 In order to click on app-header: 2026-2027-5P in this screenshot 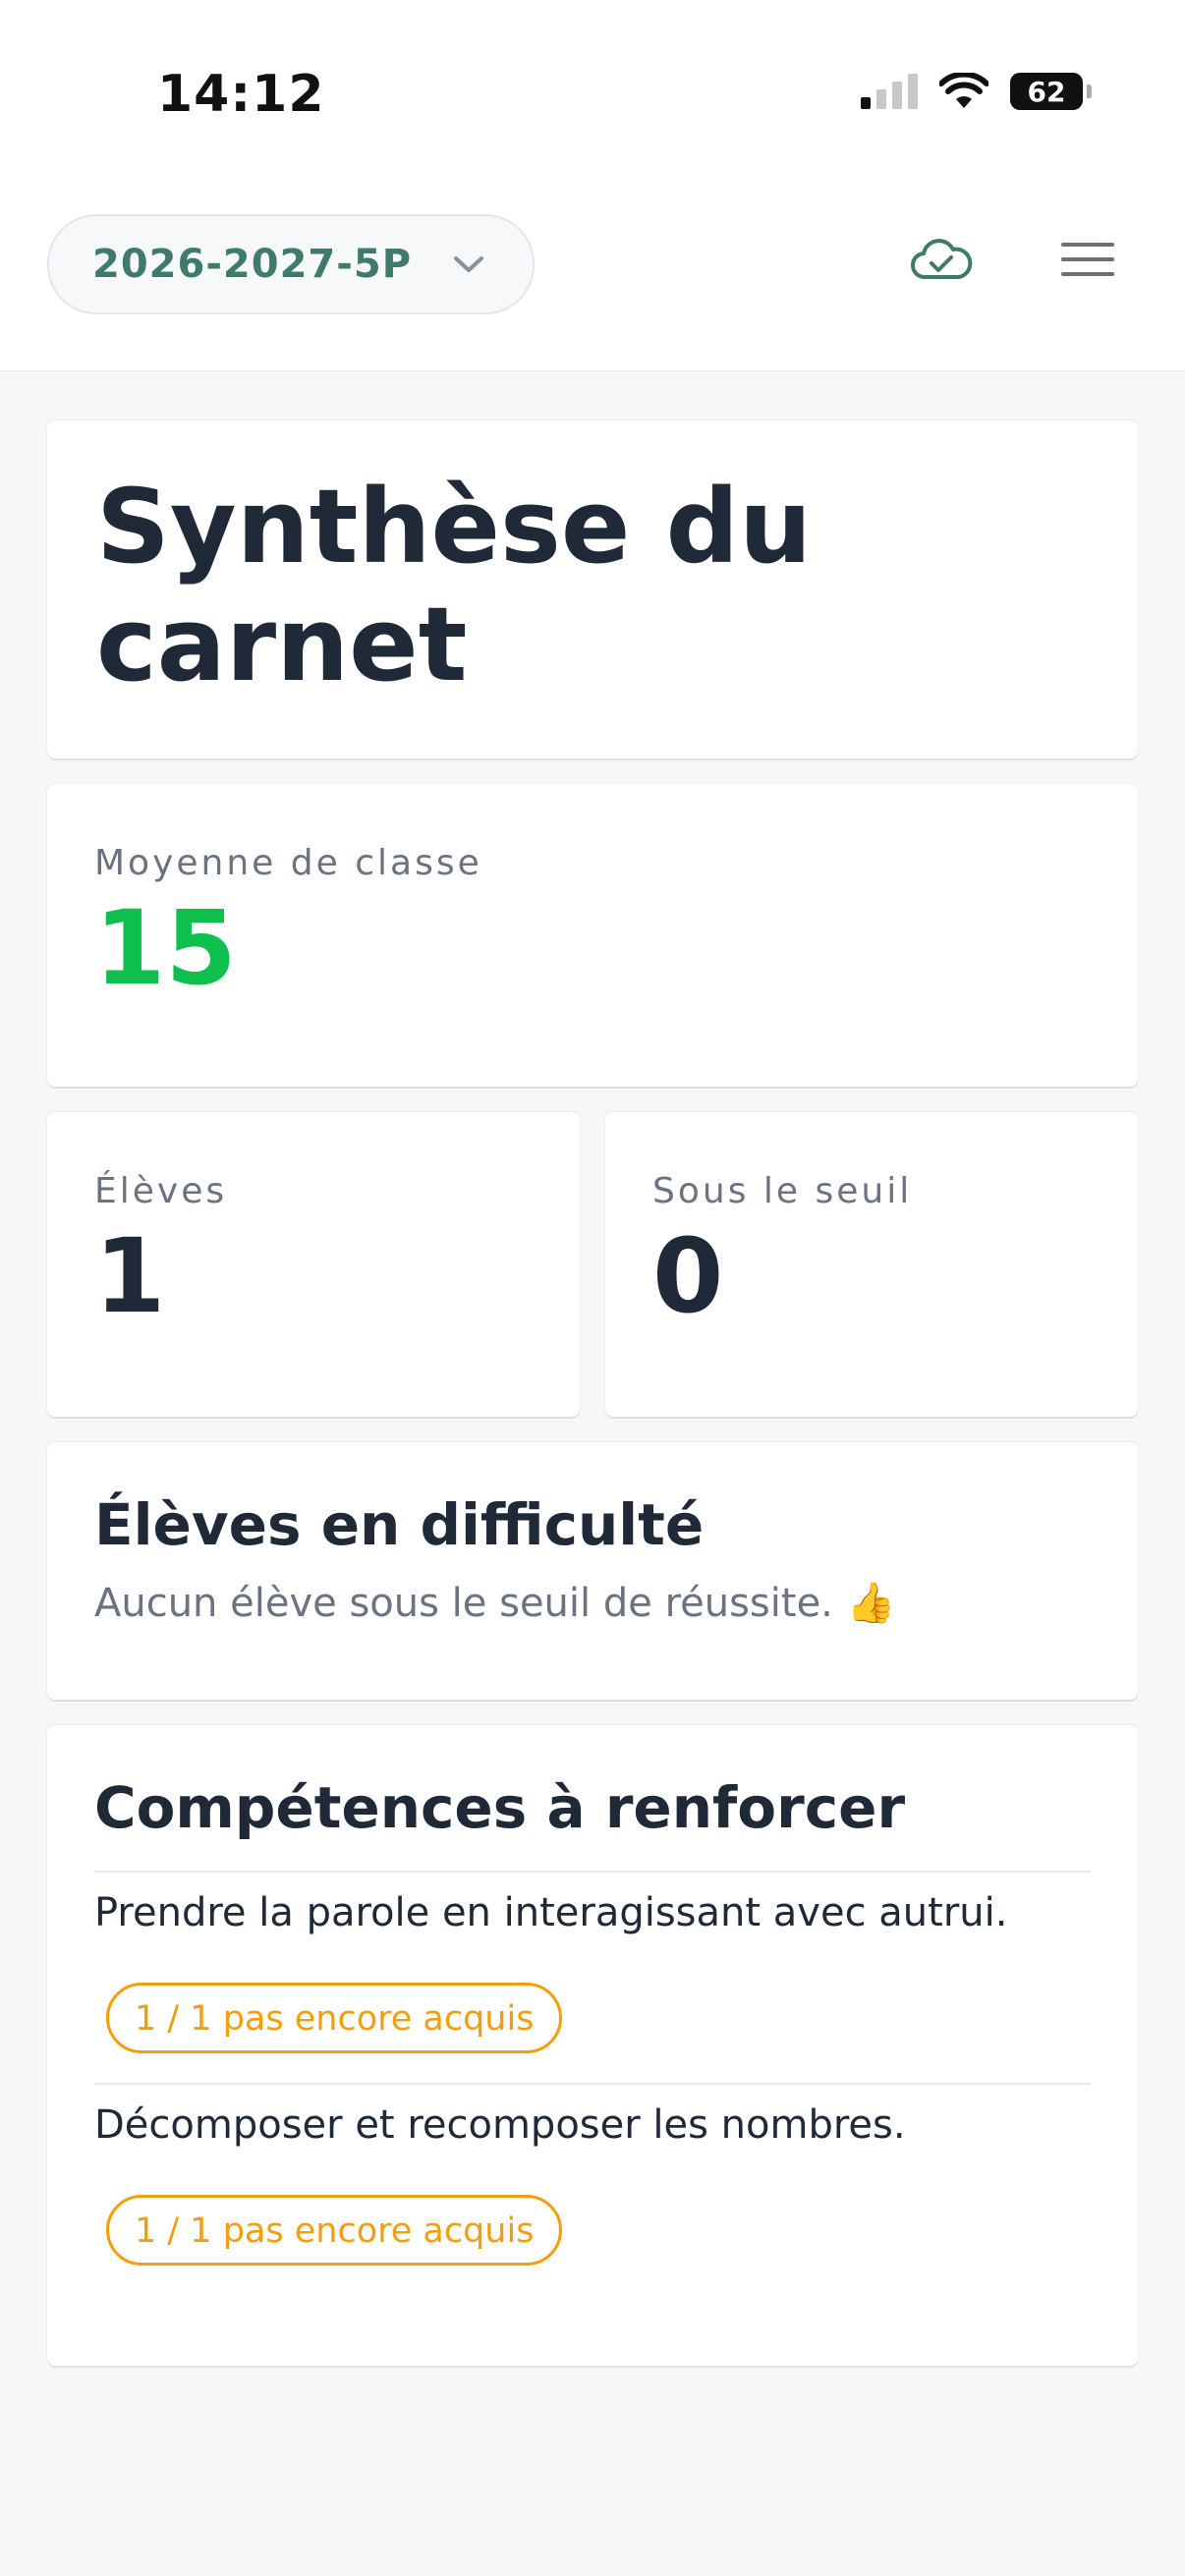, I will do `click(592, 274)`.